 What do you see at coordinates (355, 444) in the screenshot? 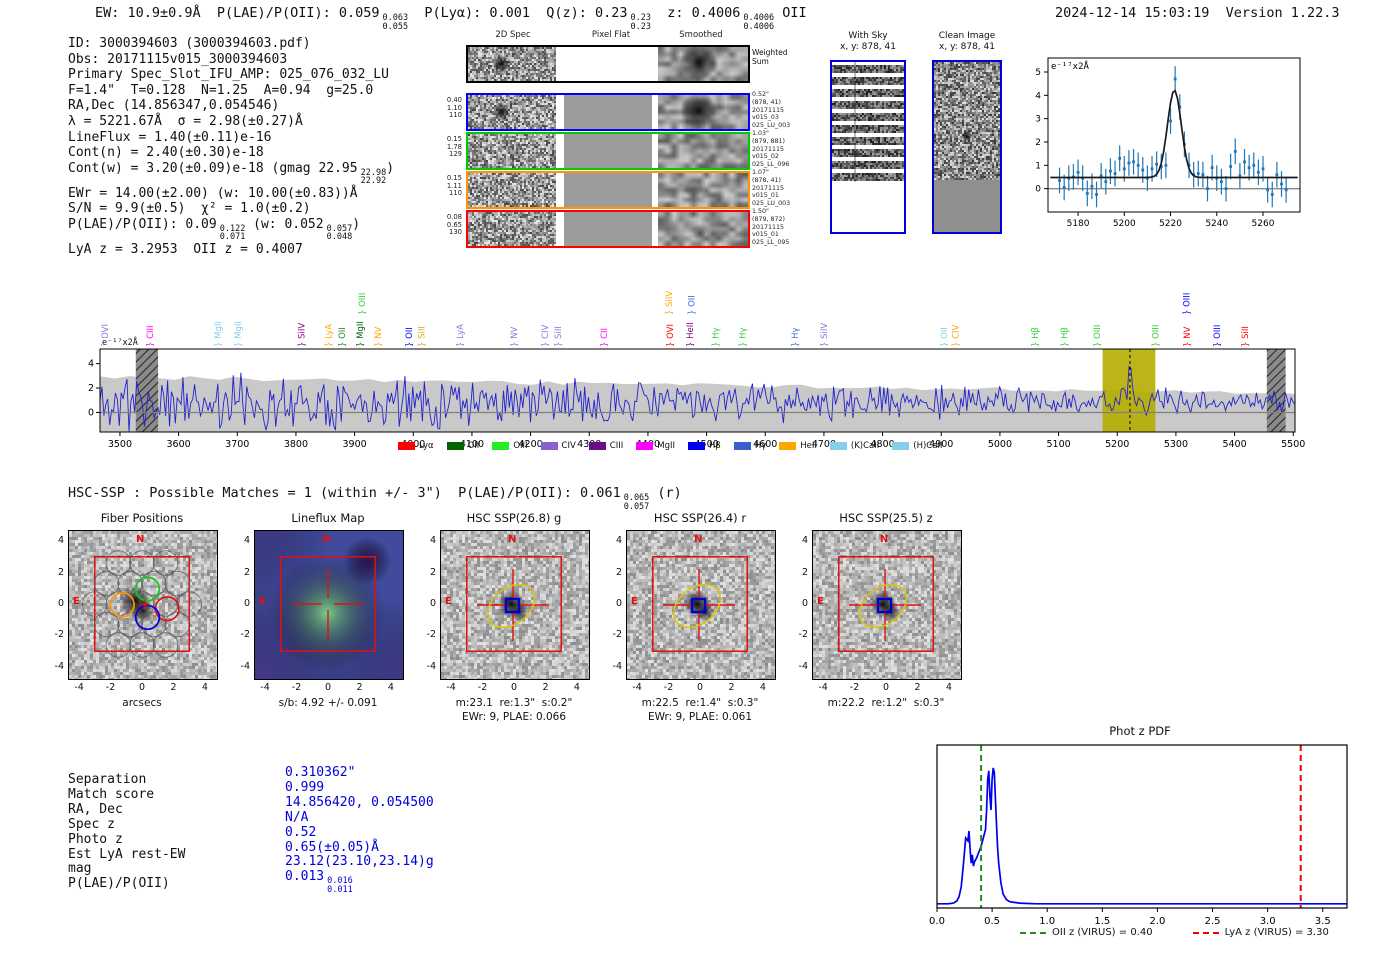
I see `main-x-tick-label: 3900` at bounding box center [355, 444].